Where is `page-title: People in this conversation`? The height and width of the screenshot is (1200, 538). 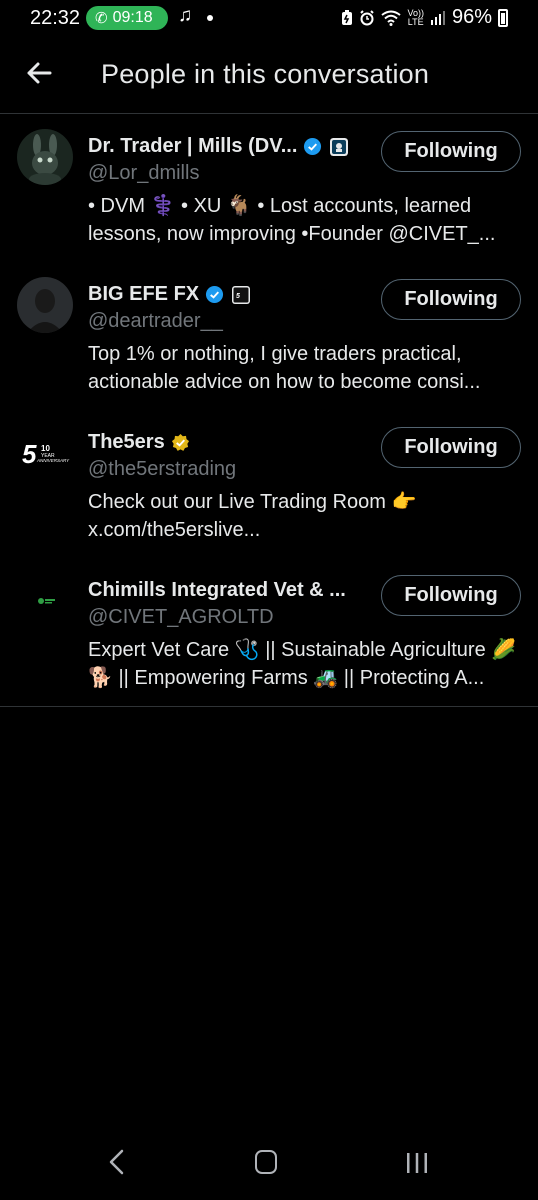 page-title: People in this conversation is located at coordinates (265, 74).